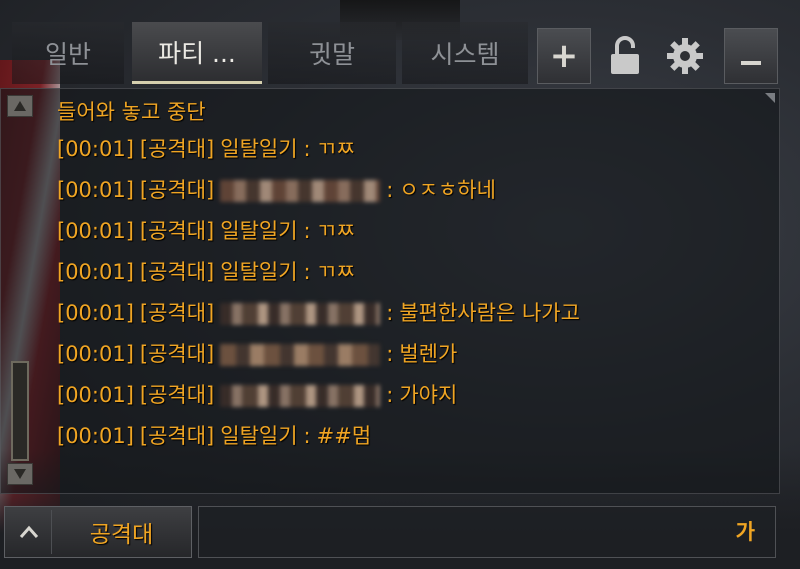 The image size is (800, 569). I want to click on arrow-up-icon, so click(20, 106).